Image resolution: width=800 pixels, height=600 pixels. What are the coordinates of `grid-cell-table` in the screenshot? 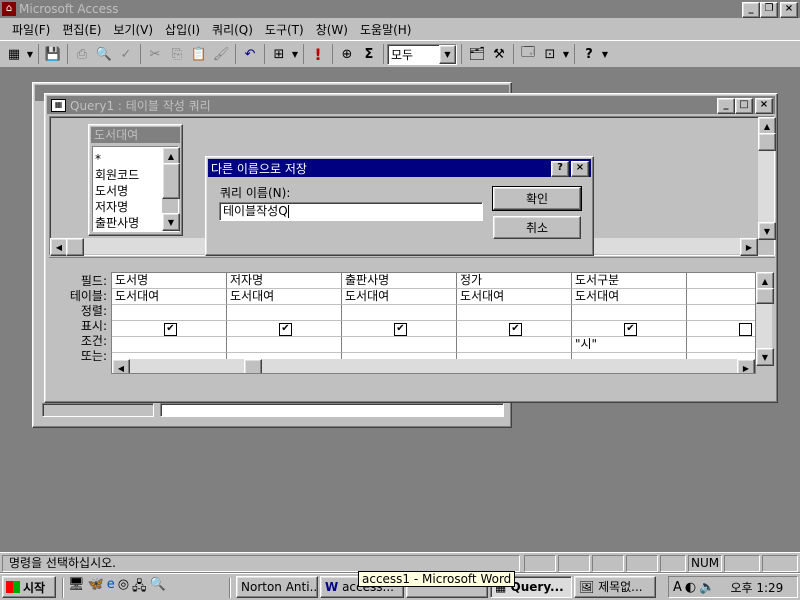 It's located at (721, 297).